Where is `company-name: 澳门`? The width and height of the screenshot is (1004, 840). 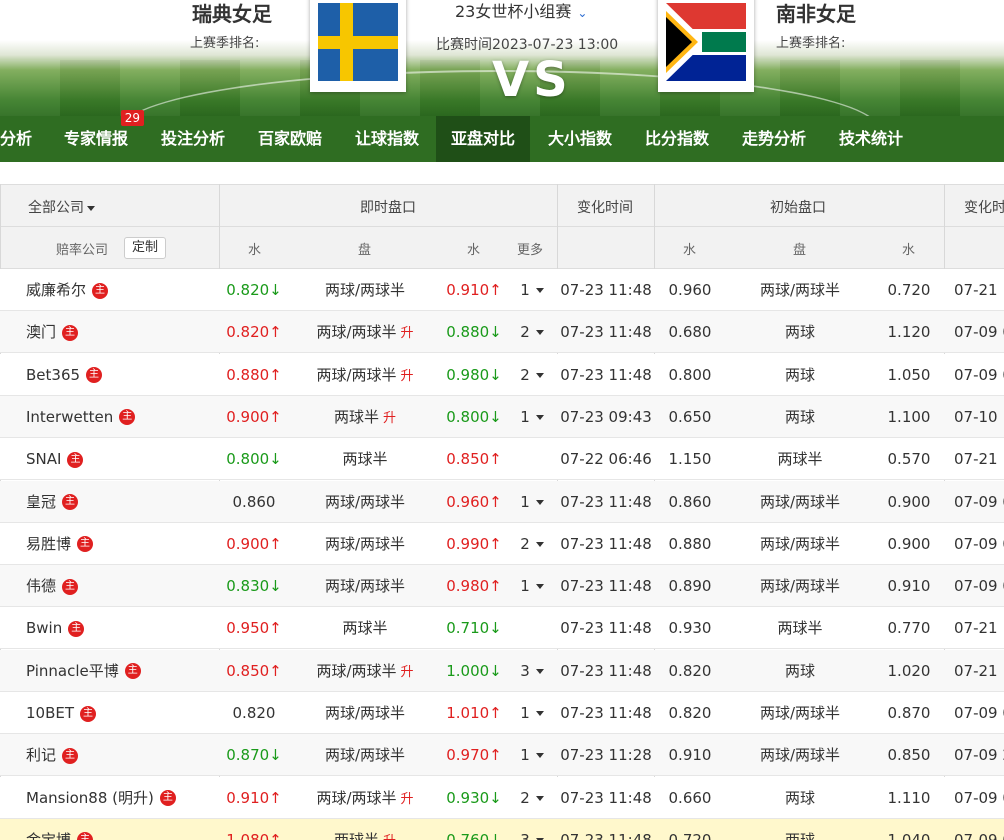
company-name: 澳门 is located at coordinates (41, 332).